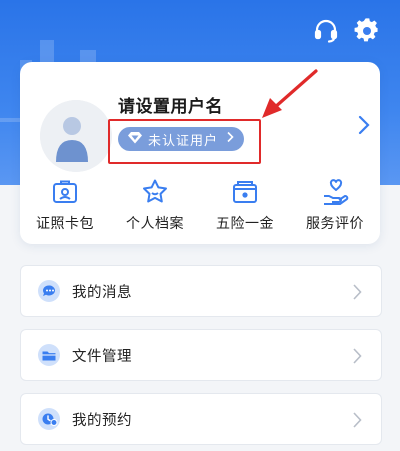 This screenshot has height=451, width=400. What do you see at coordinates (102, 292) in the screenshot?
I see `menu-label: 我的消息` at bounding box center [102, 292].